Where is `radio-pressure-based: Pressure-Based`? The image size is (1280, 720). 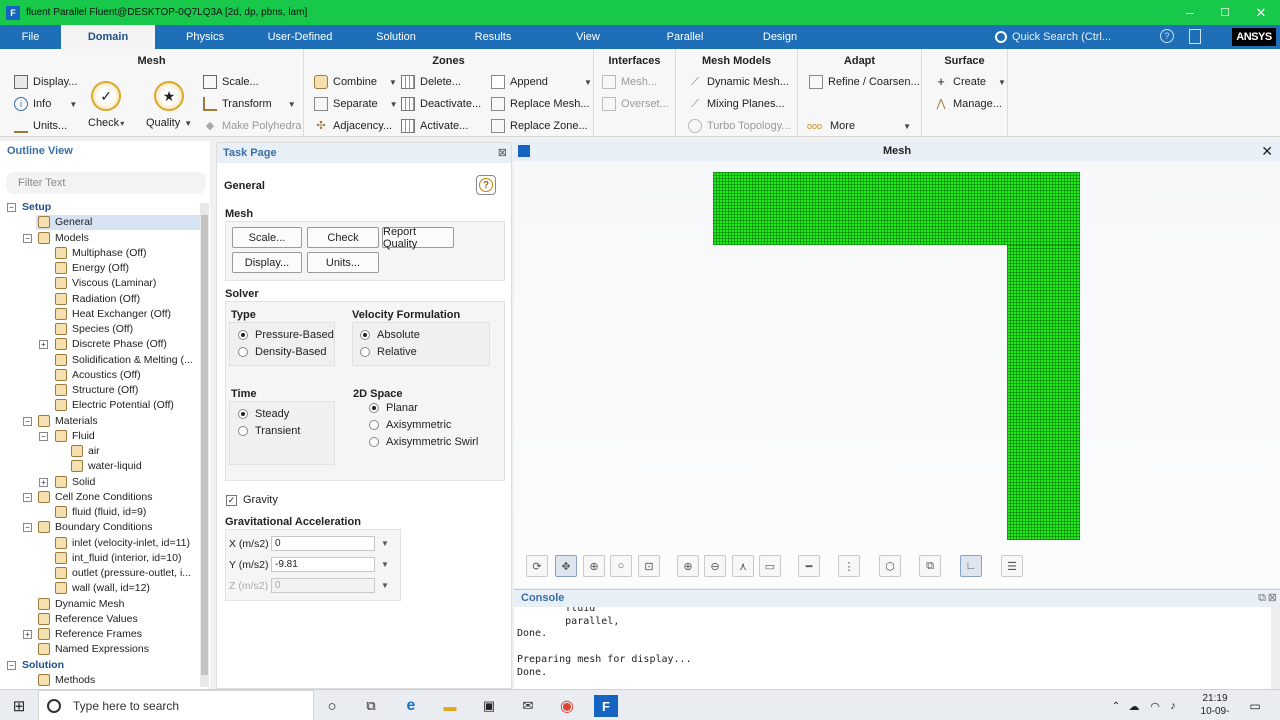
radio-pressure-based: Pressure-Based is located at coordinates (286, 335).